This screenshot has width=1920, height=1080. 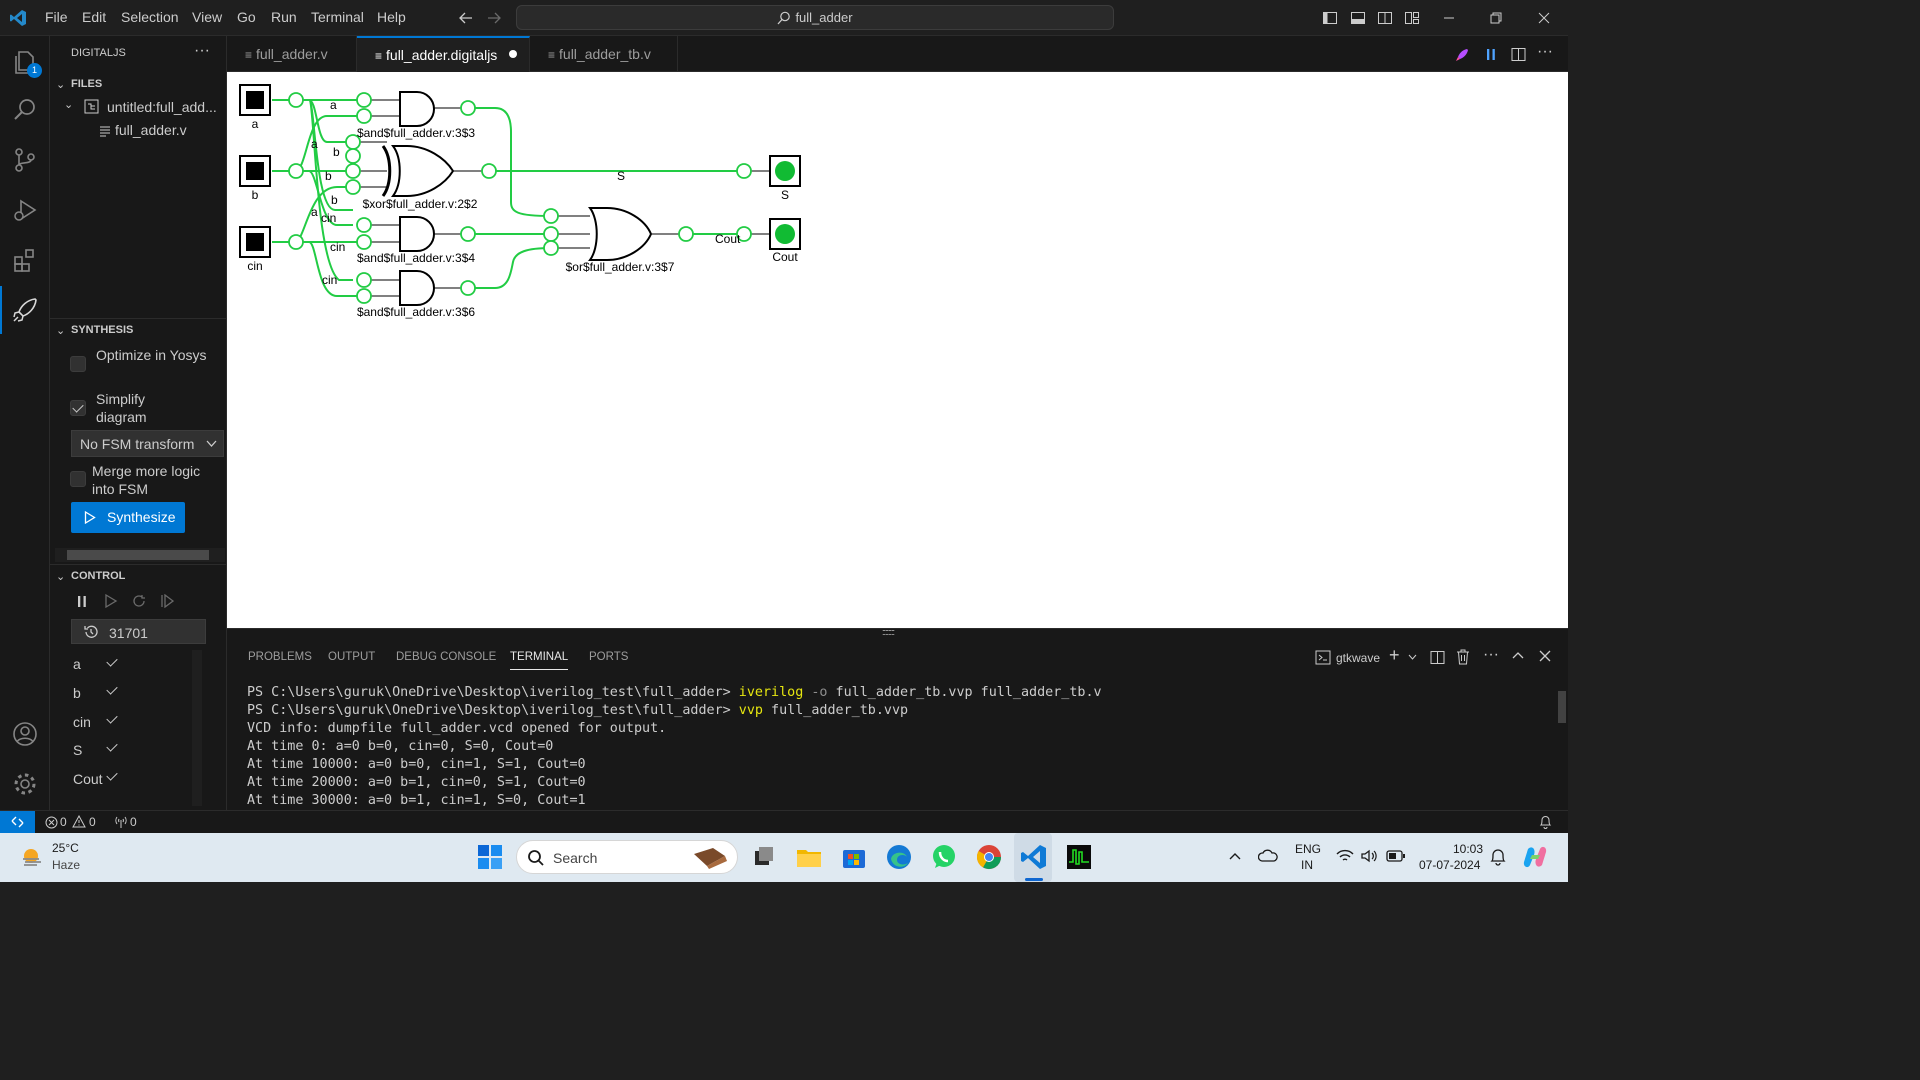 I want to click on chevron-down-icon, so click(x=1412, y=657).